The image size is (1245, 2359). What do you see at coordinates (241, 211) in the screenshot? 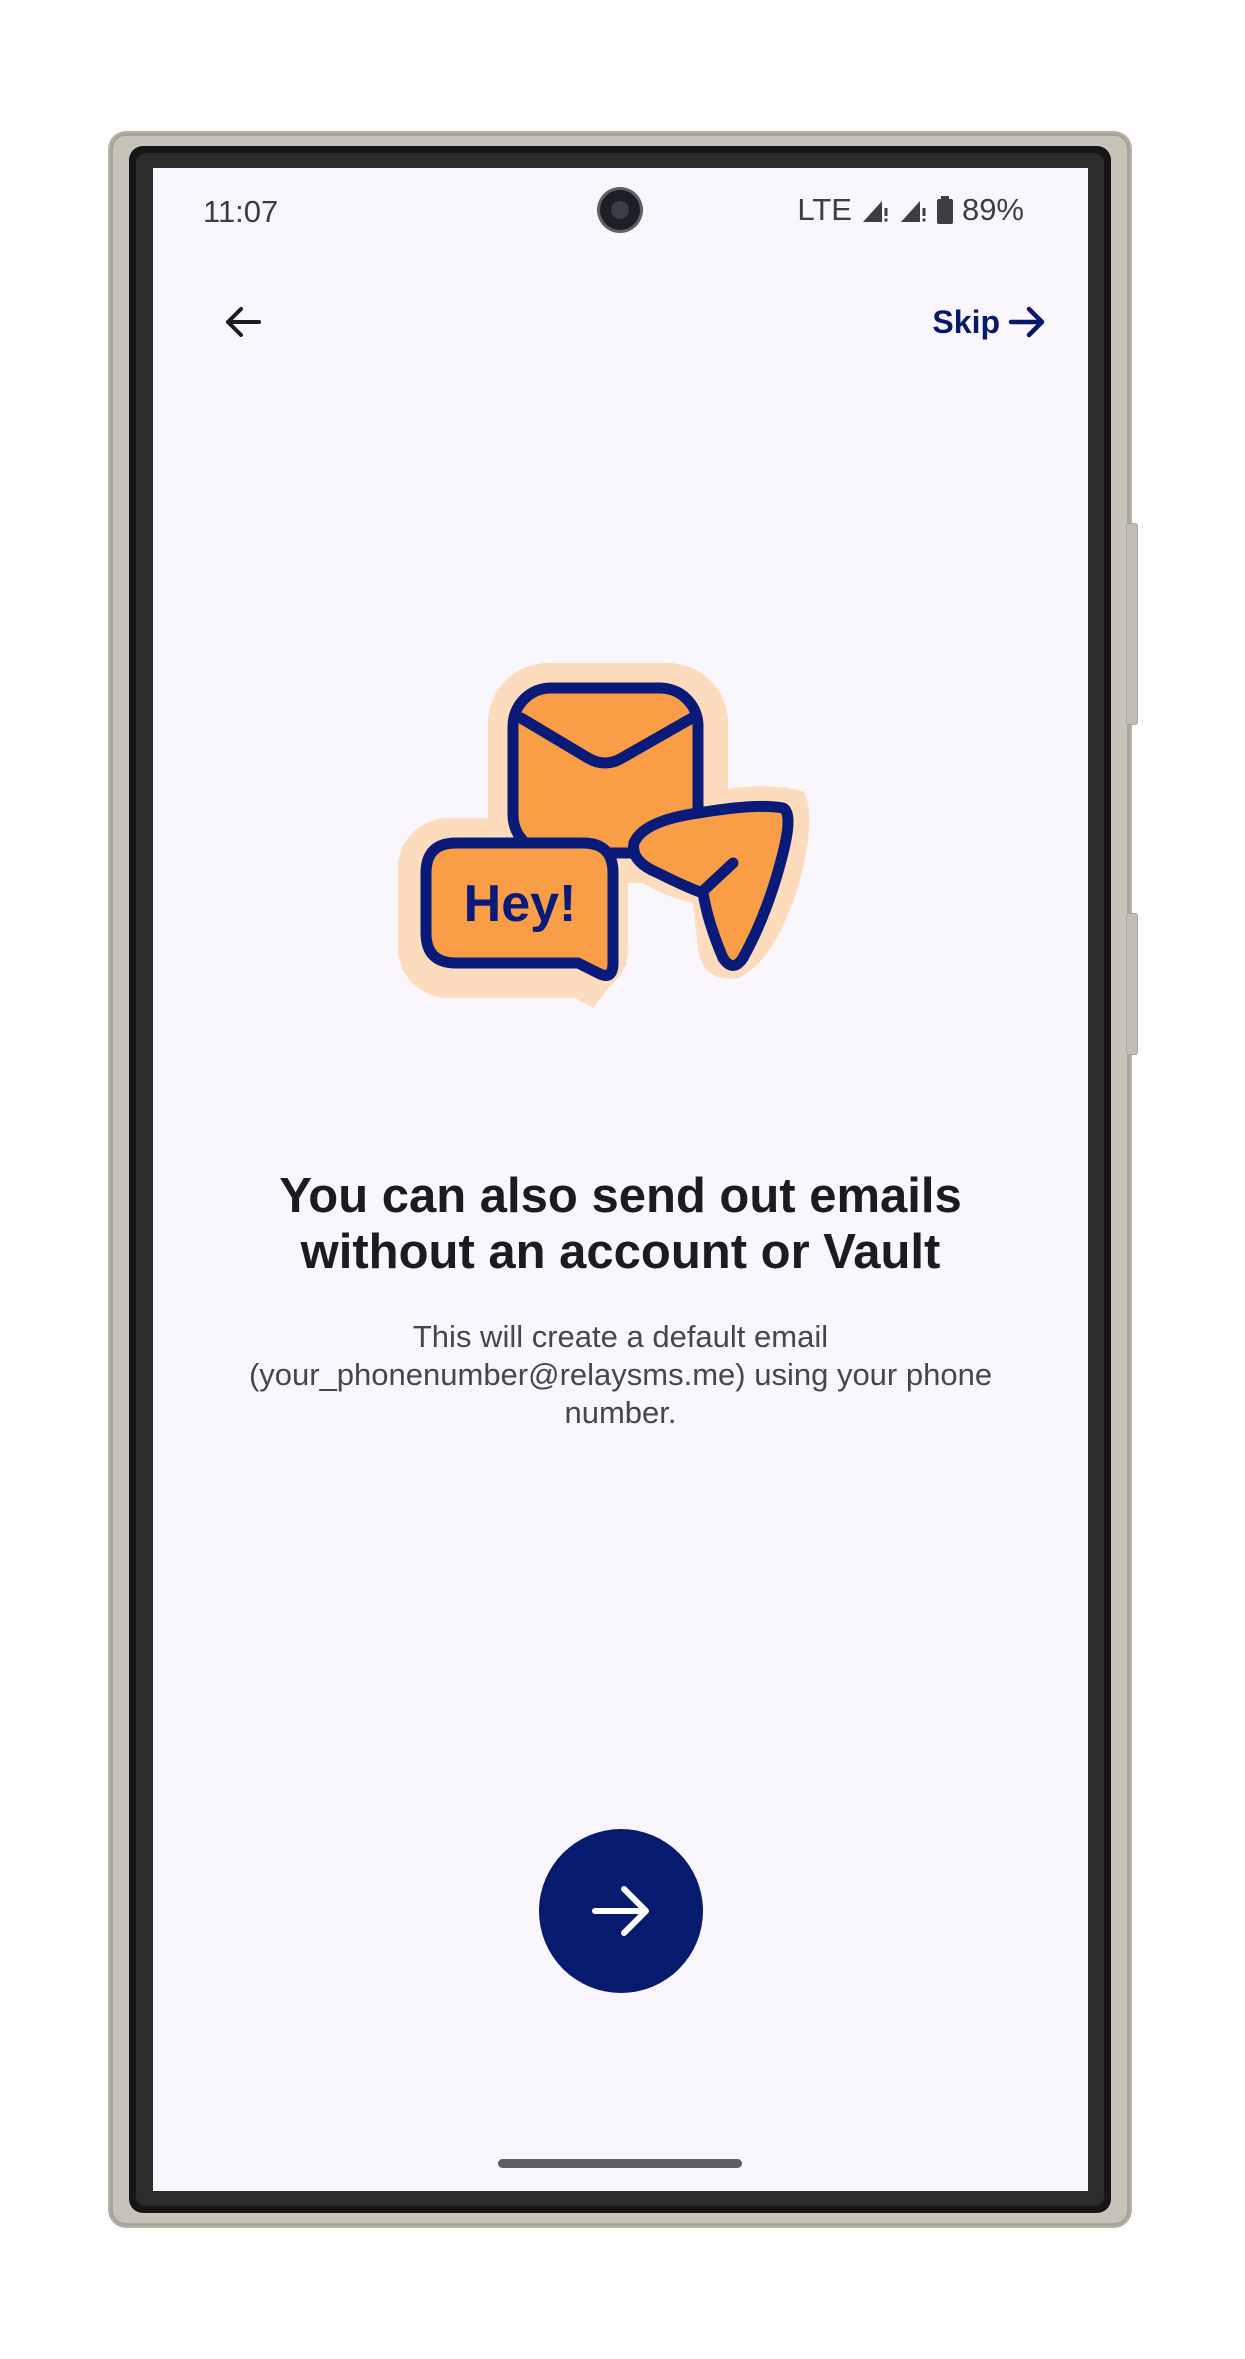
I see `status-time: 11:07` at bounding box center [241, 211].